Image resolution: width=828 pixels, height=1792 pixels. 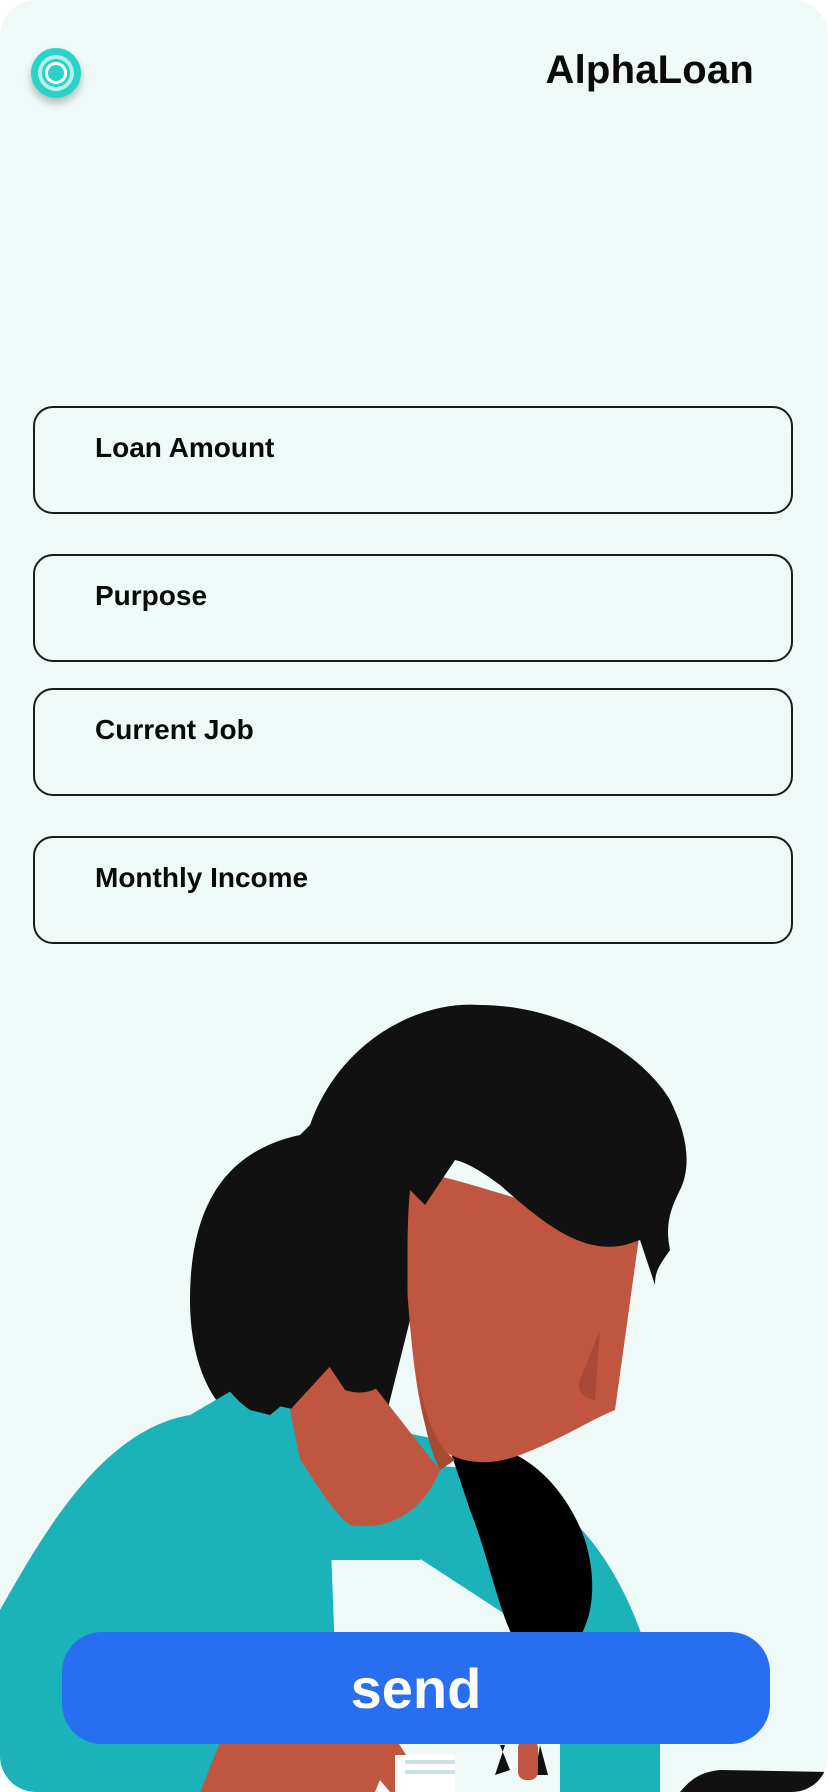 I want to click on monthly-income-label: Monthly Income, so click(x=202, y=877).